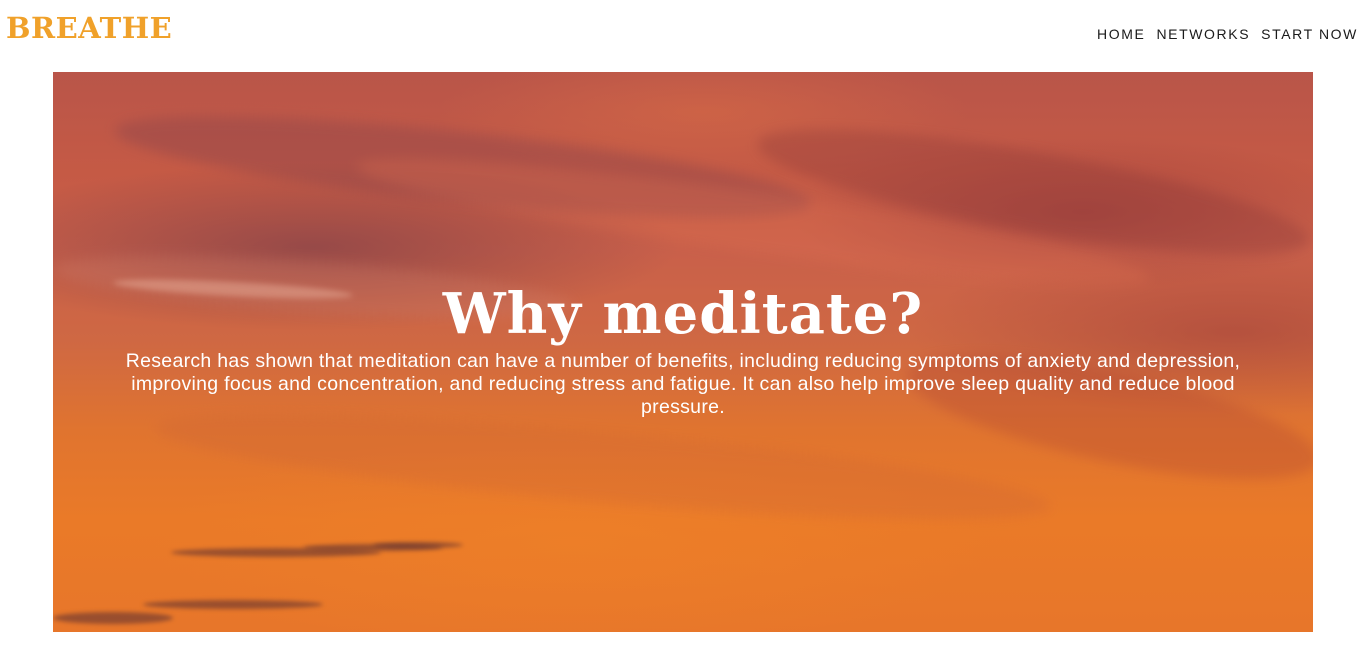 This screenshot has width=1365, height=664. What do you see at coordinates (89, 28) in the screenshot?
I see `brand-logo: BREATHE` at bounding box center [89, 28].